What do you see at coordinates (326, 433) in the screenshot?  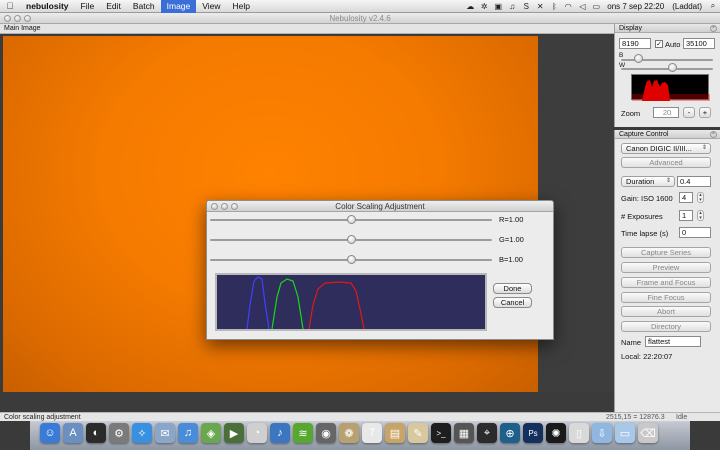 I see `camera-icon: ◉` at bounding box center [326, 433].